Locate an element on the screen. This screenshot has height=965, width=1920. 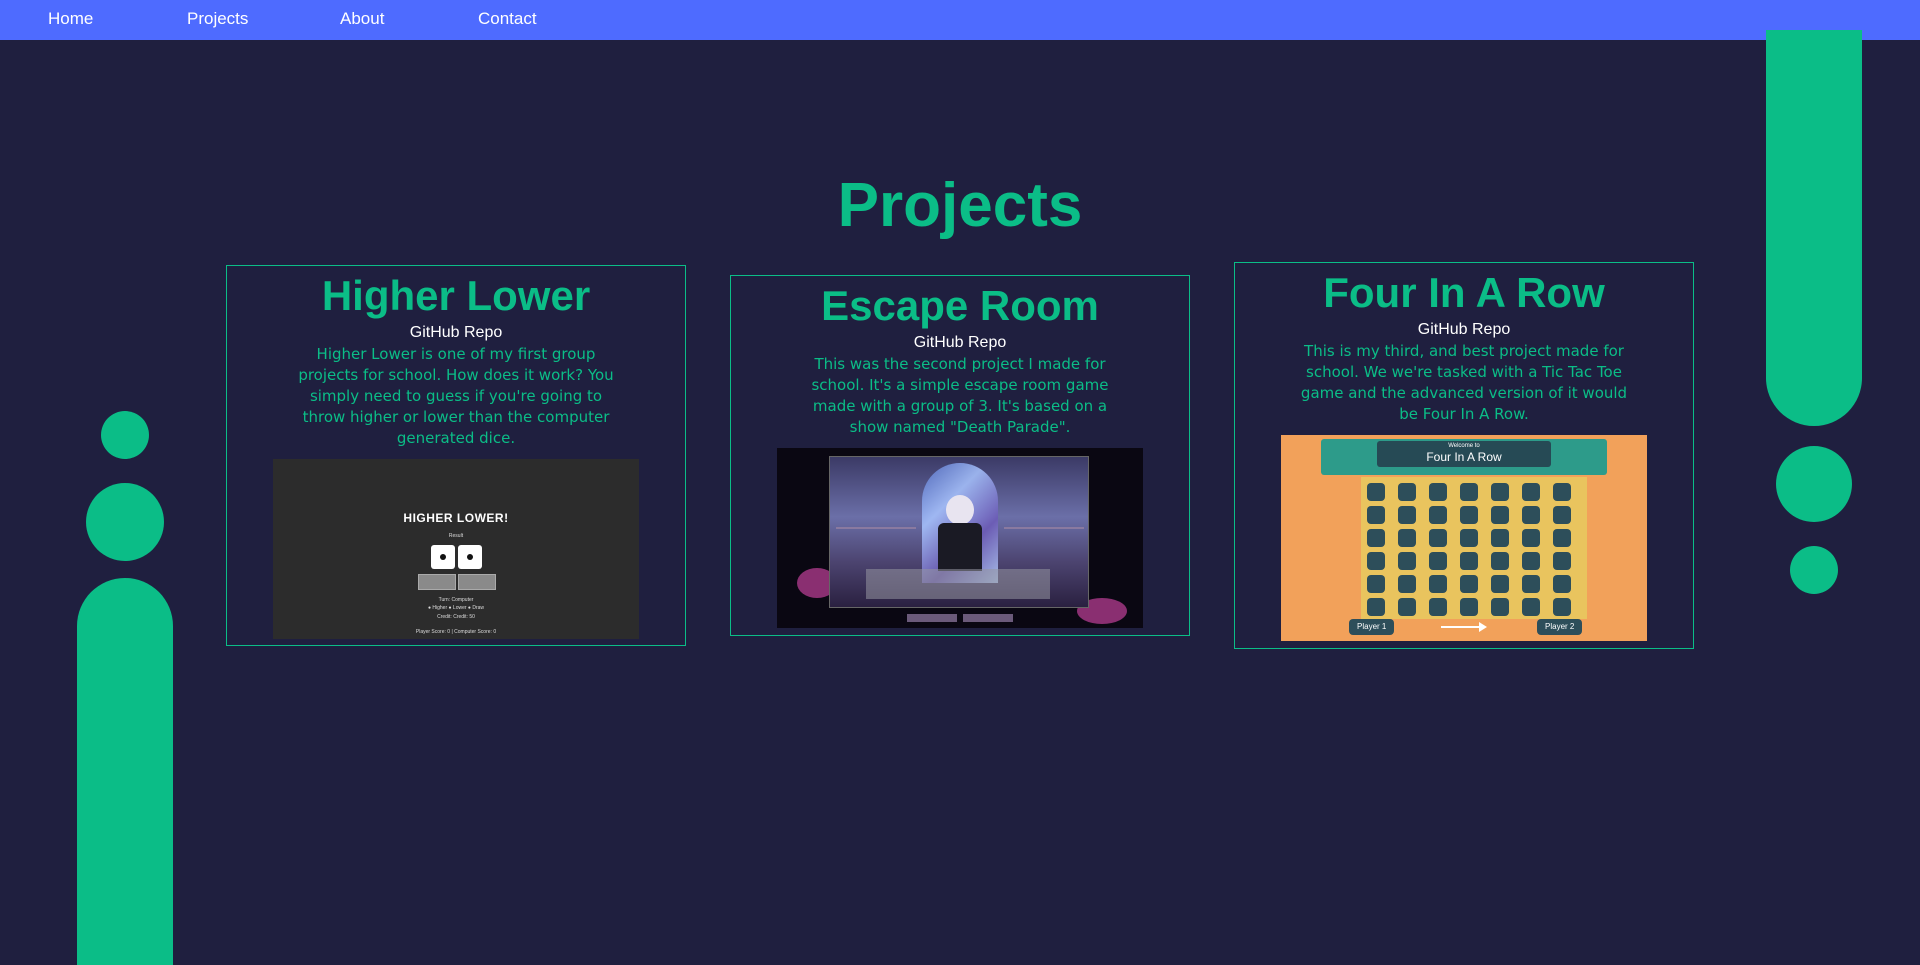
game-board is located at coordinates (1474, 548).